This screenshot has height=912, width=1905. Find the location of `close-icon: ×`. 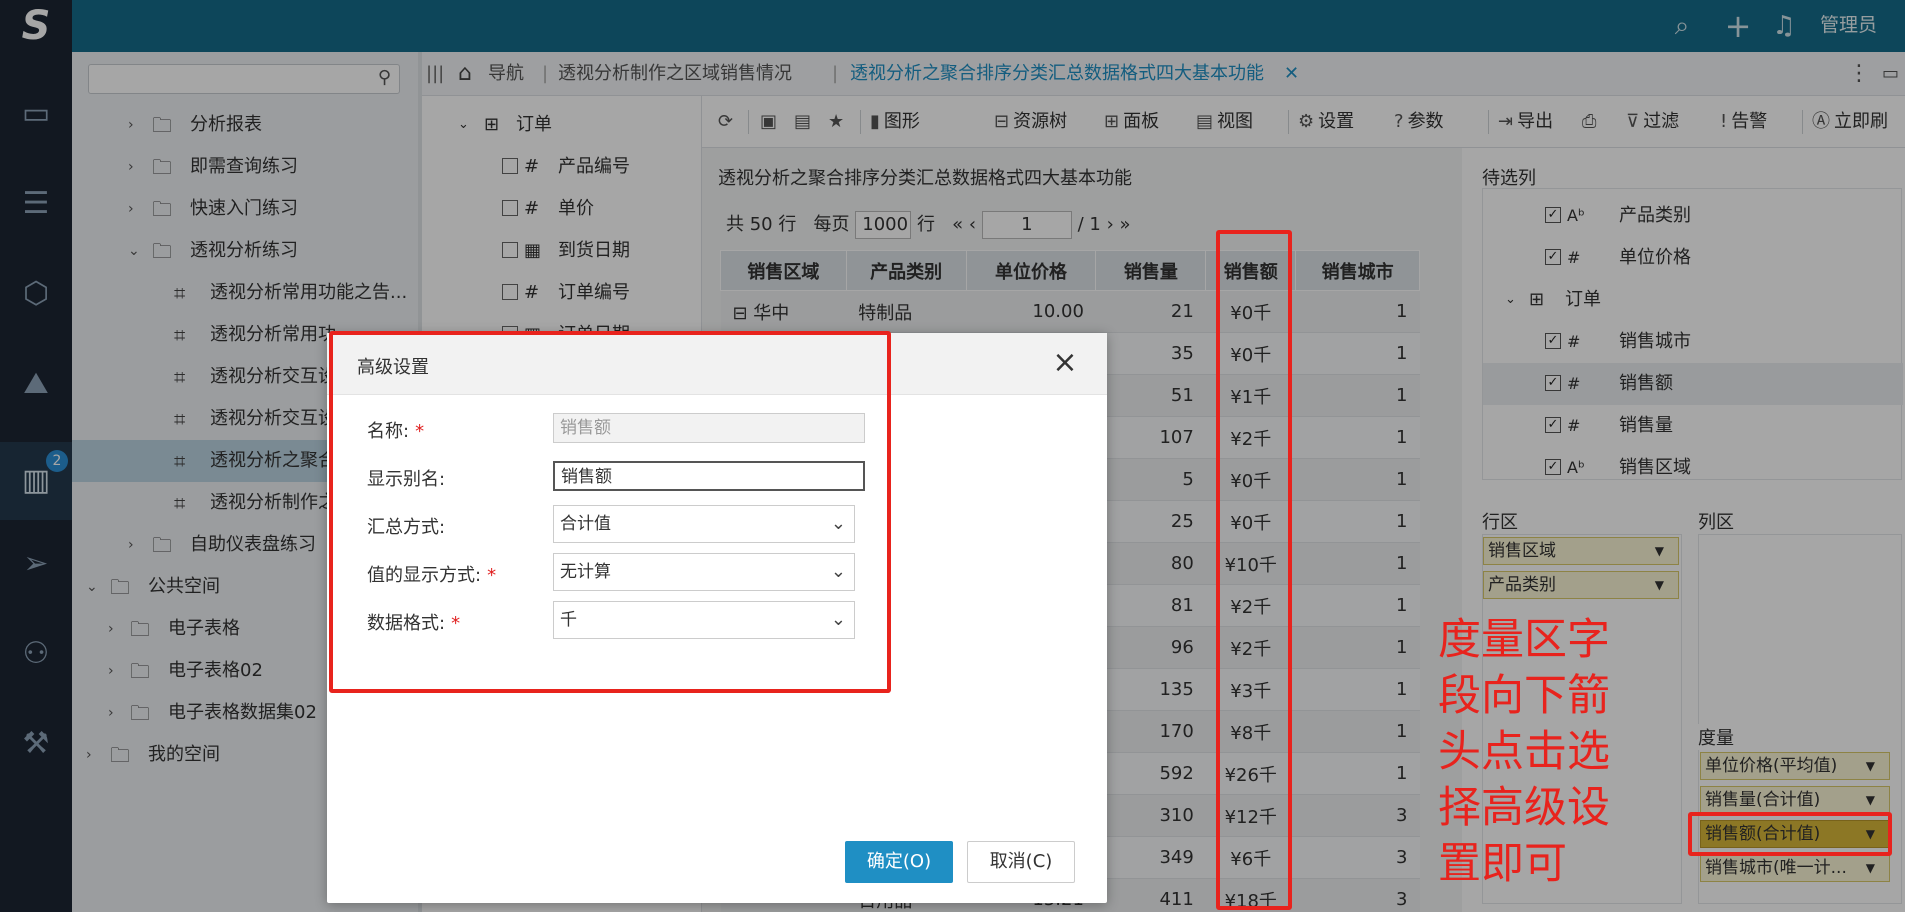

close-icon: × is located at coordinates (1065, 363).